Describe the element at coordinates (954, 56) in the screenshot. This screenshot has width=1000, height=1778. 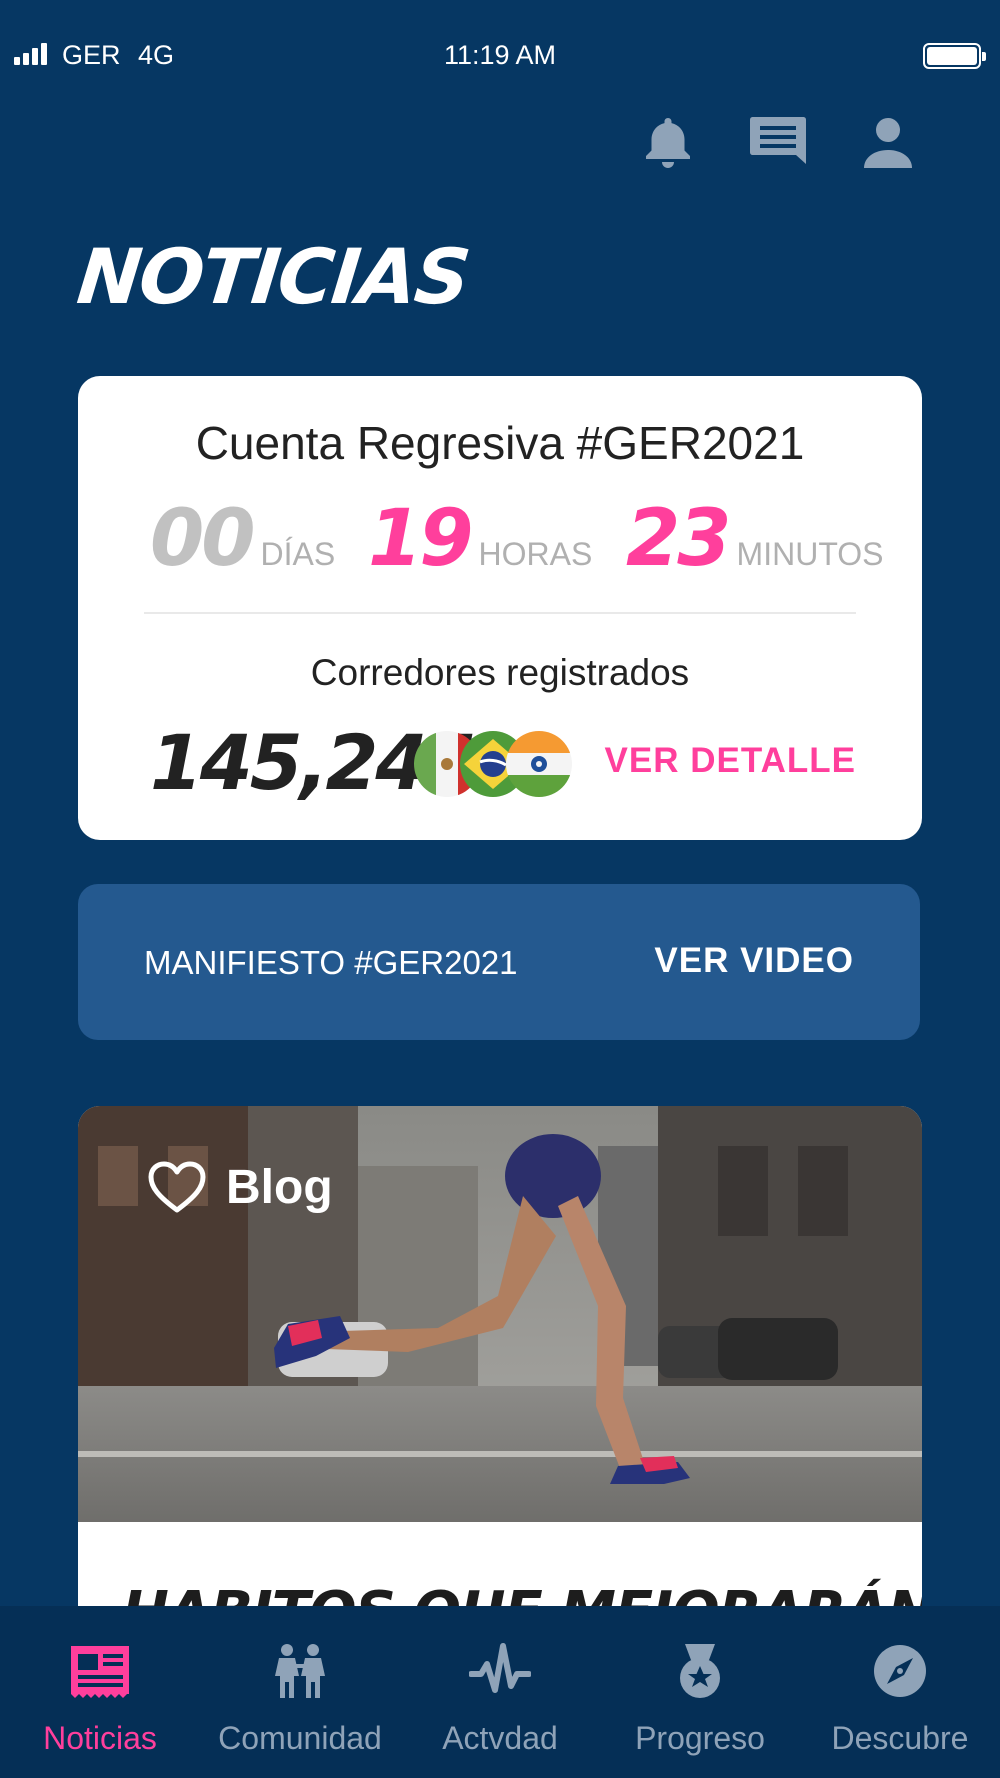
I see `battery-icon` at that location.